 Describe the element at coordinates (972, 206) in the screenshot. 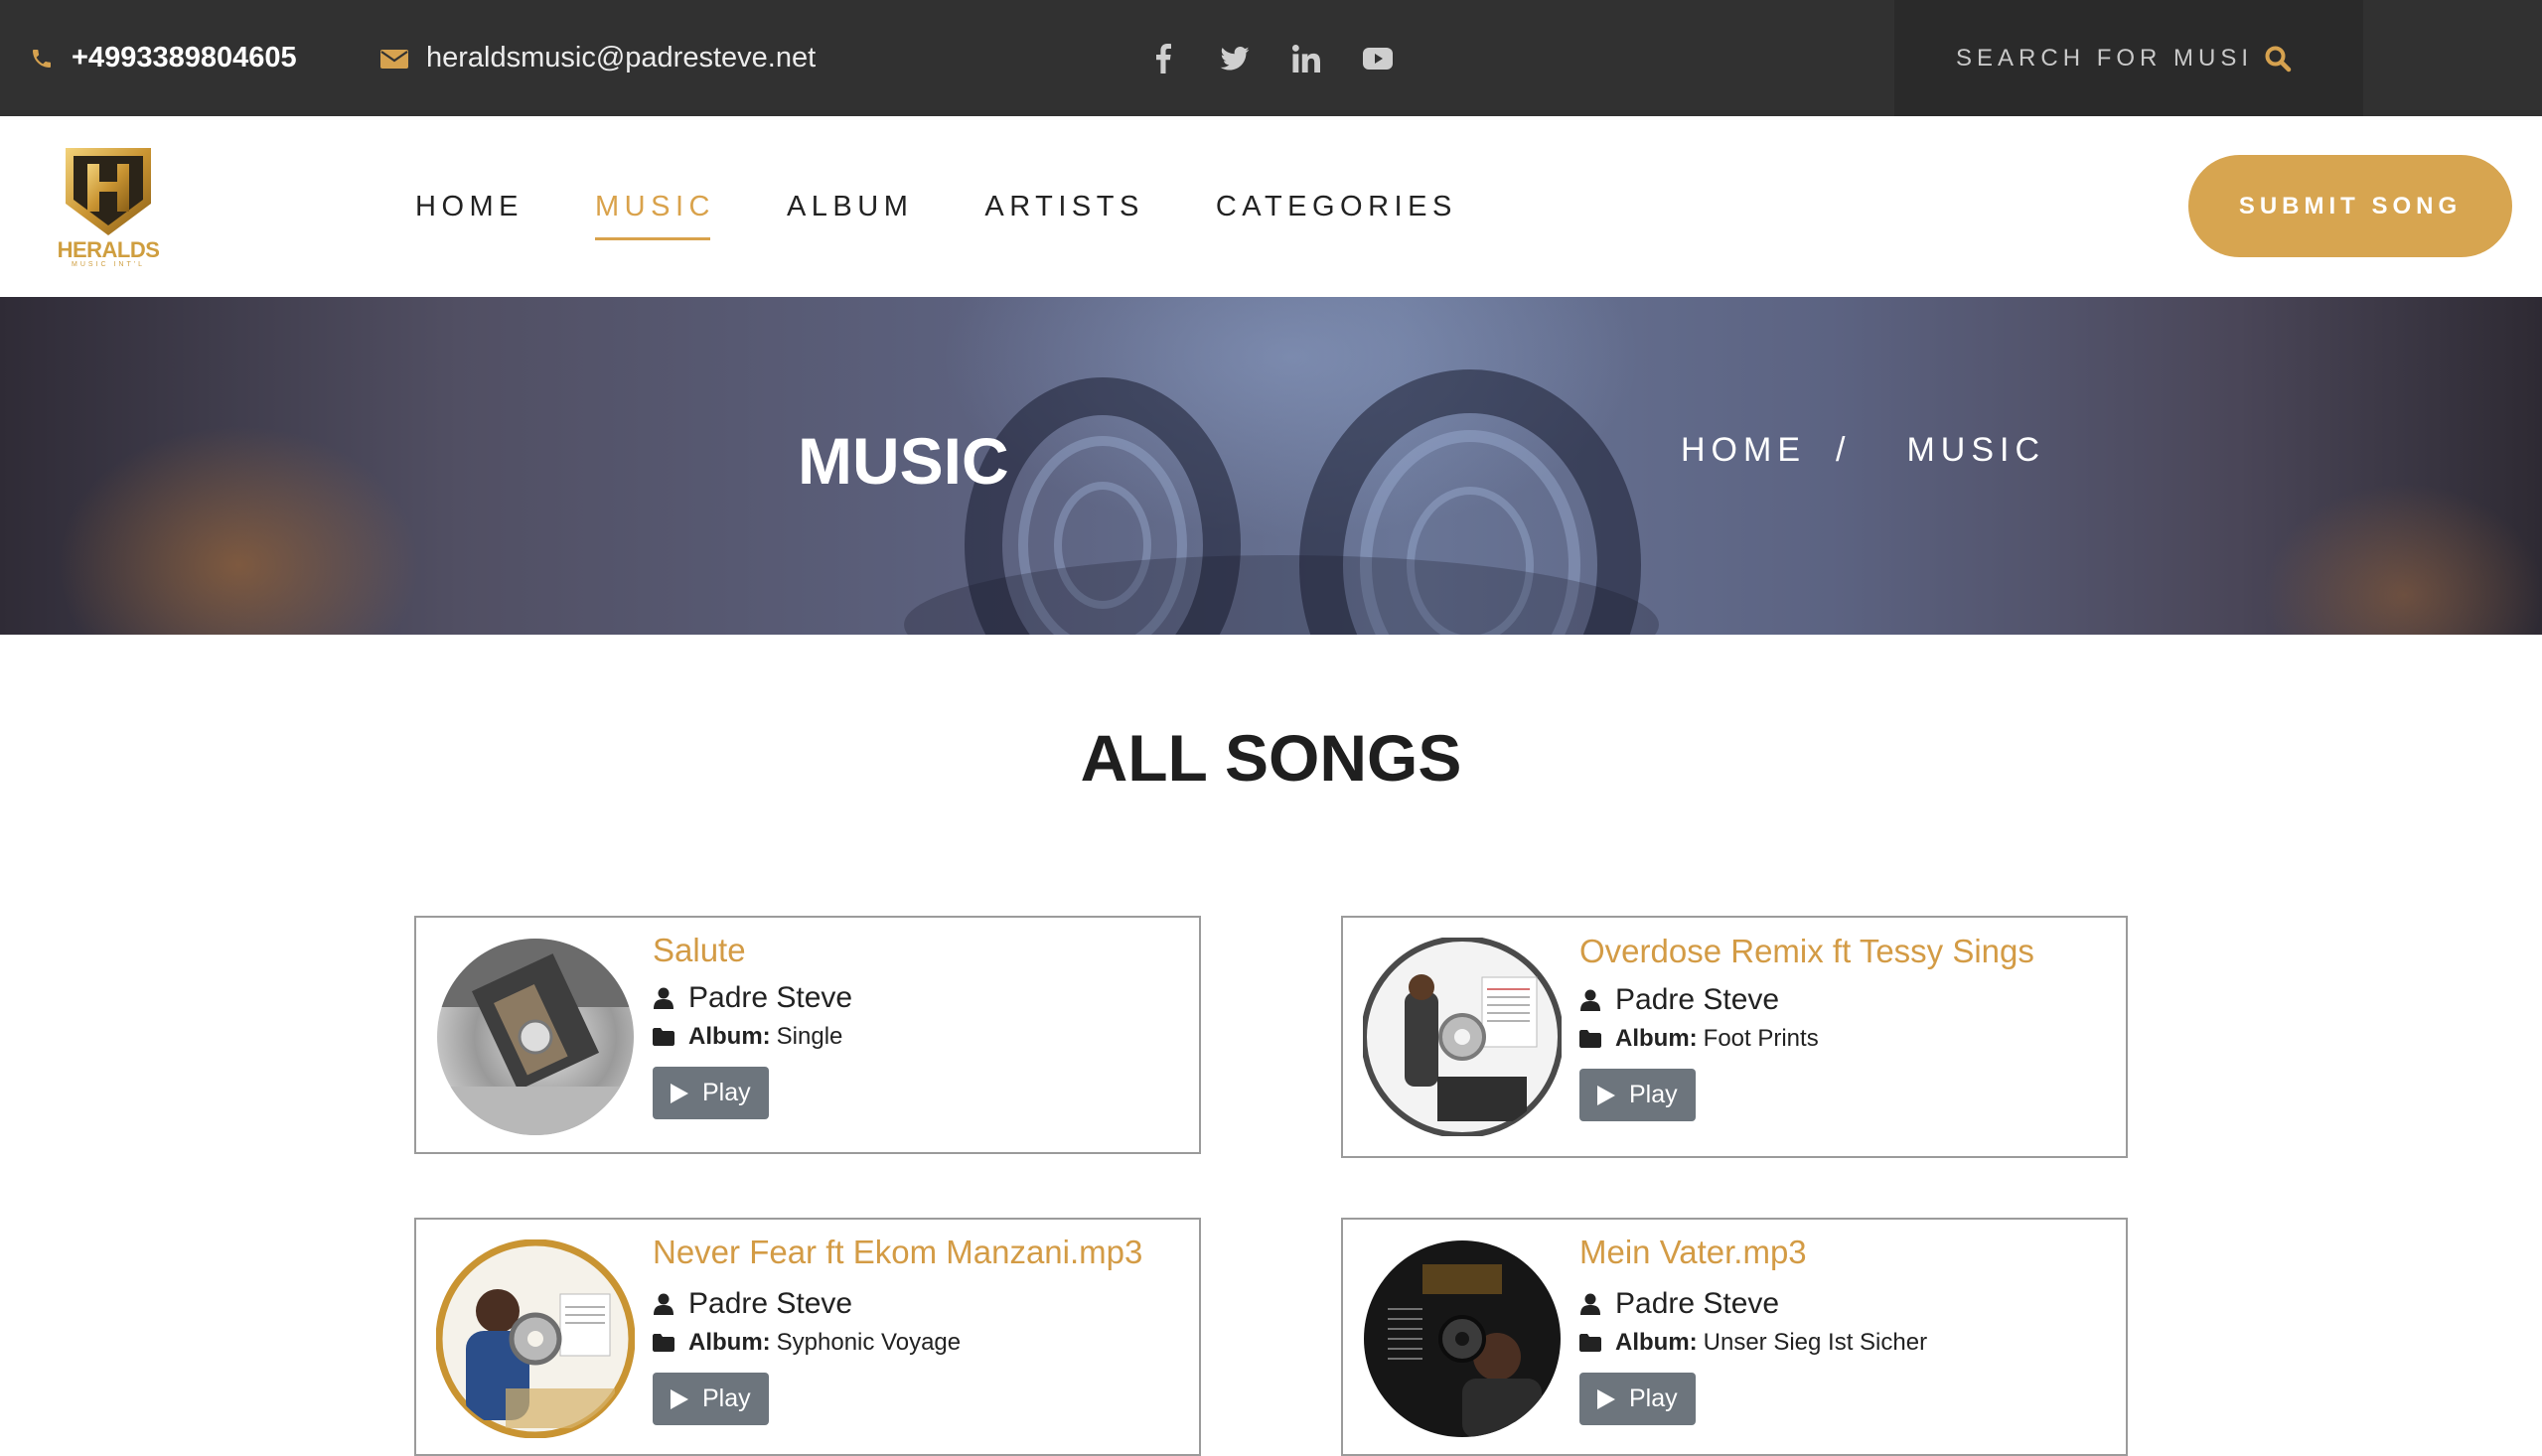

I see `nav-links: HOME MUSIC ALBUM ARTISTS CATEGORIES` at that location.